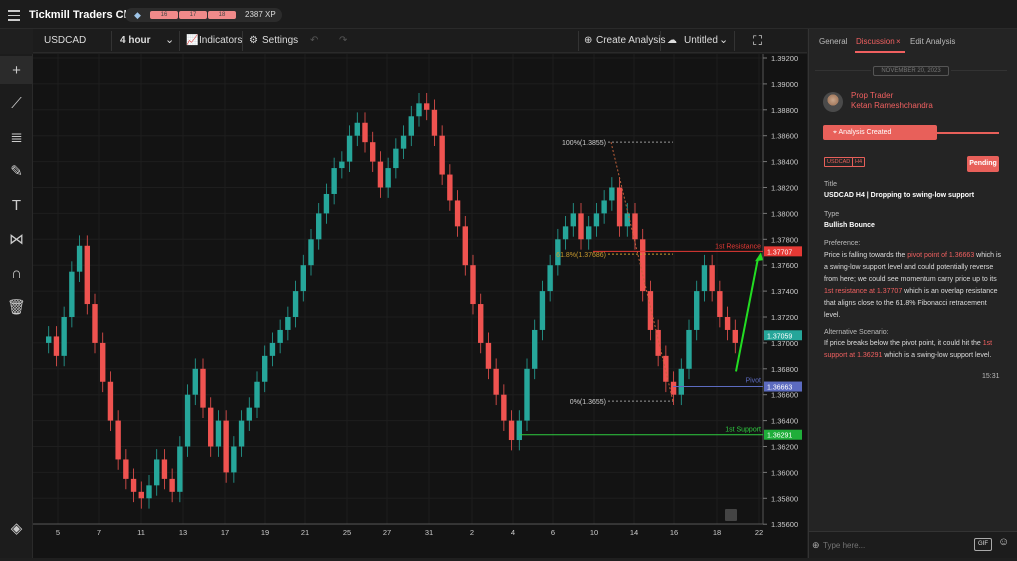  I want to click on price-tick-label: 1.38400, so click(784, 162).